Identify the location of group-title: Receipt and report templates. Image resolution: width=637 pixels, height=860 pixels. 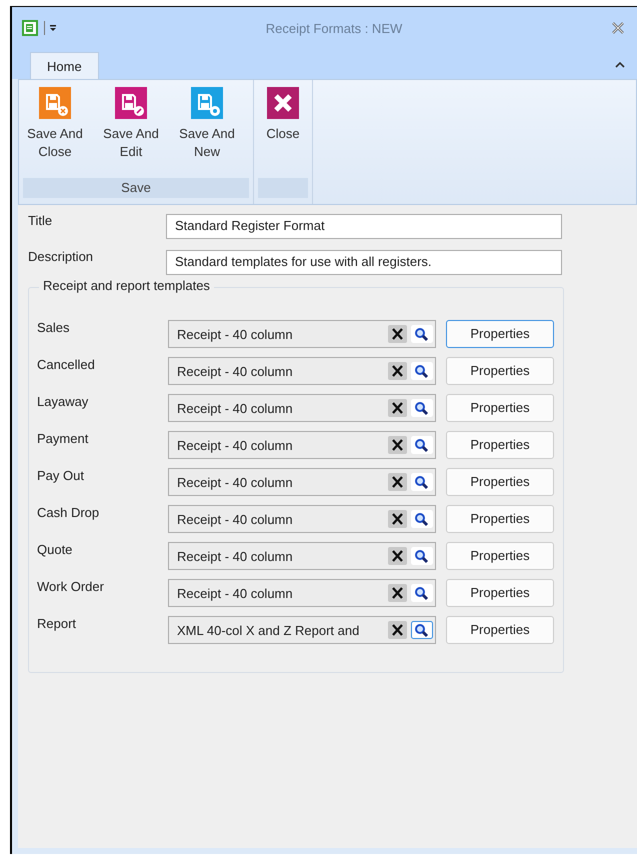
(126, 285).